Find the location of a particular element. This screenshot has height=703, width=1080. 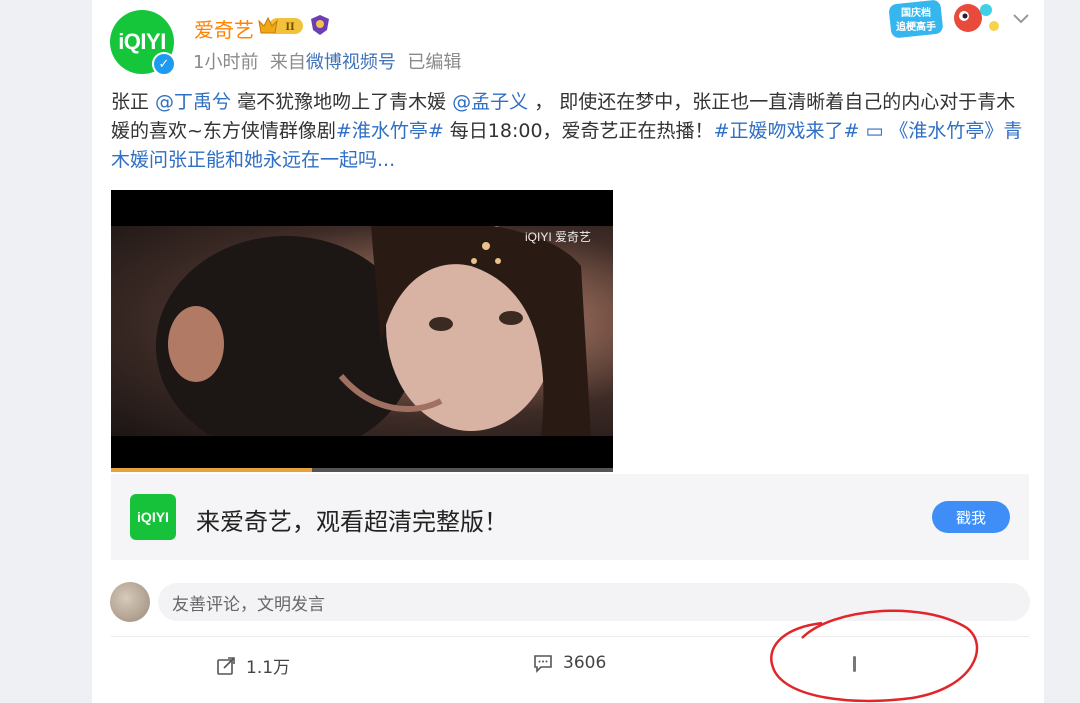

post-text-link: #正媛吻戏来了# is located at coordinates (787, 131).